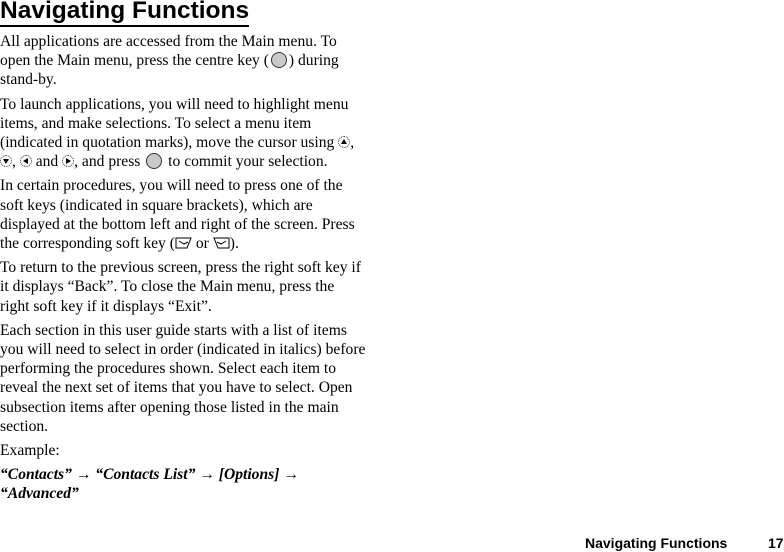 The image size is (784, 552). I want to click on example-label: Example:, so click(30, 451).